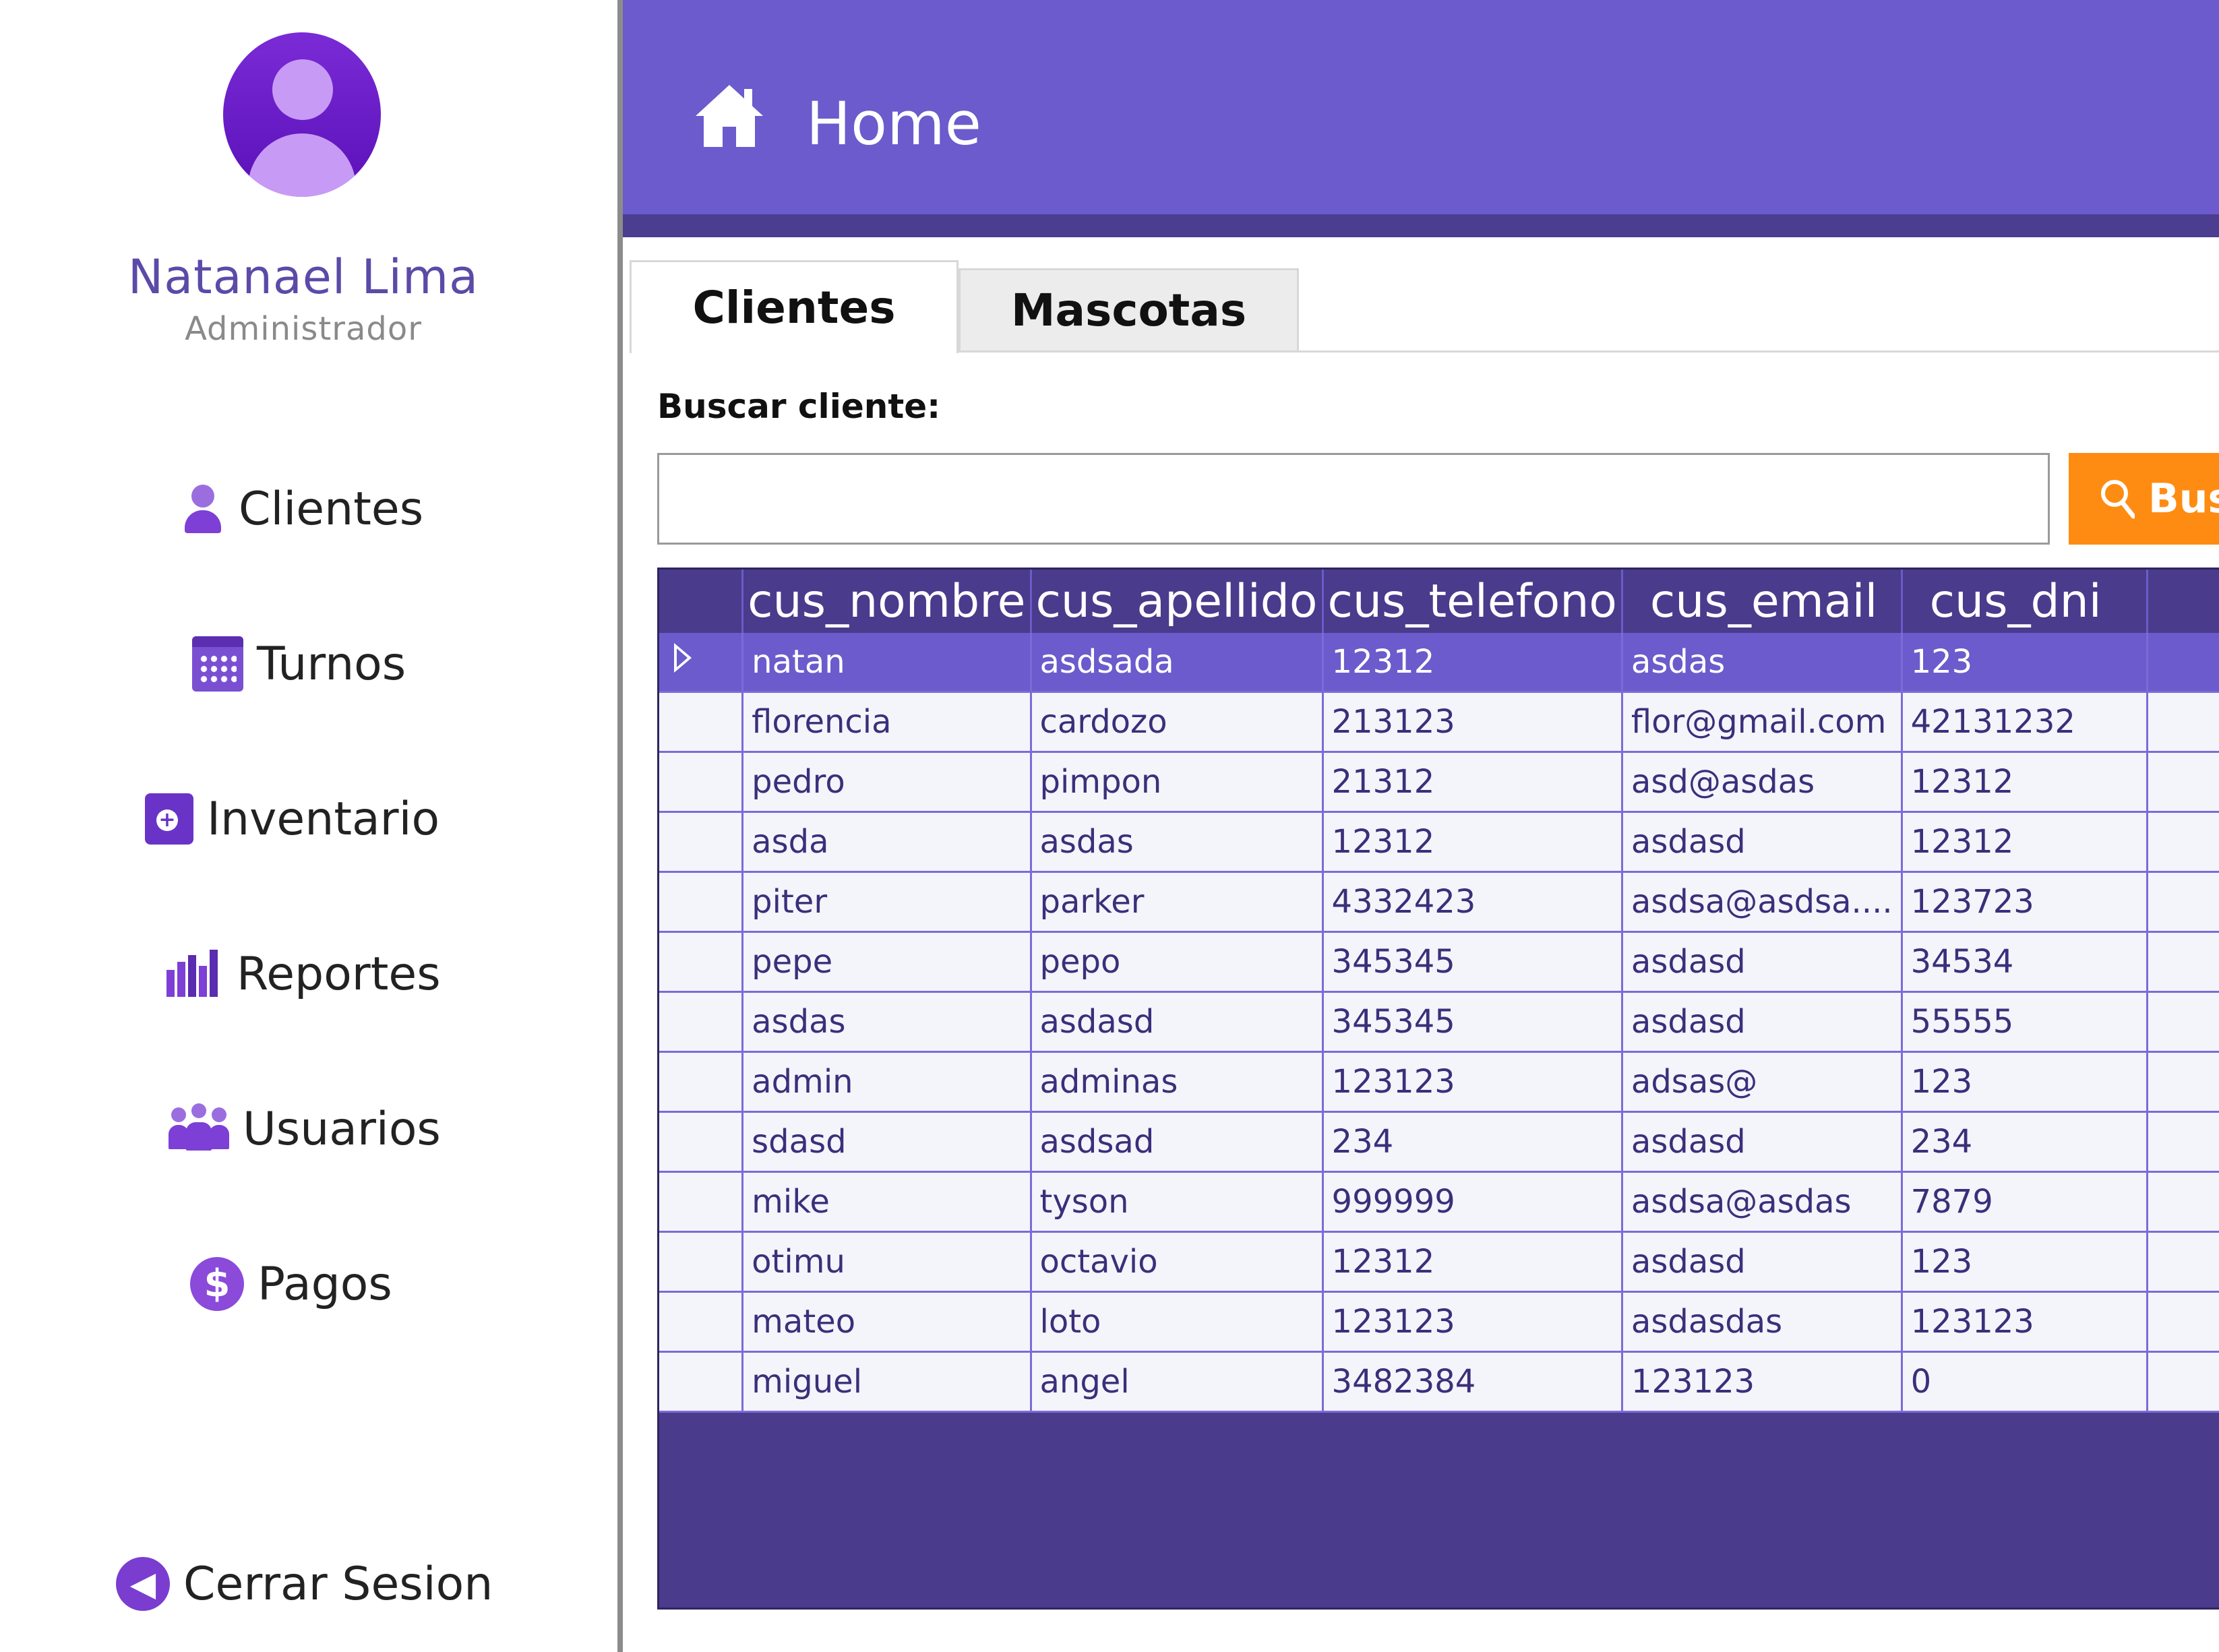 The height and width of the screenshot is (1652, 2219). Describe the element at coordinates (1762, 601) in the screenshot. I see `column-header: cus_email` at that location.